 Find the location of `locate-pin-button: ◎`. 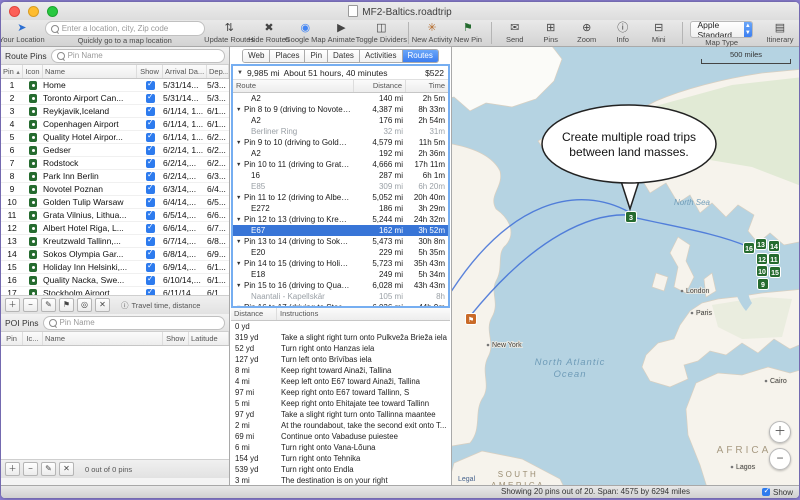

locate-pin-button: ◎ is located at coordinates (84, 305).